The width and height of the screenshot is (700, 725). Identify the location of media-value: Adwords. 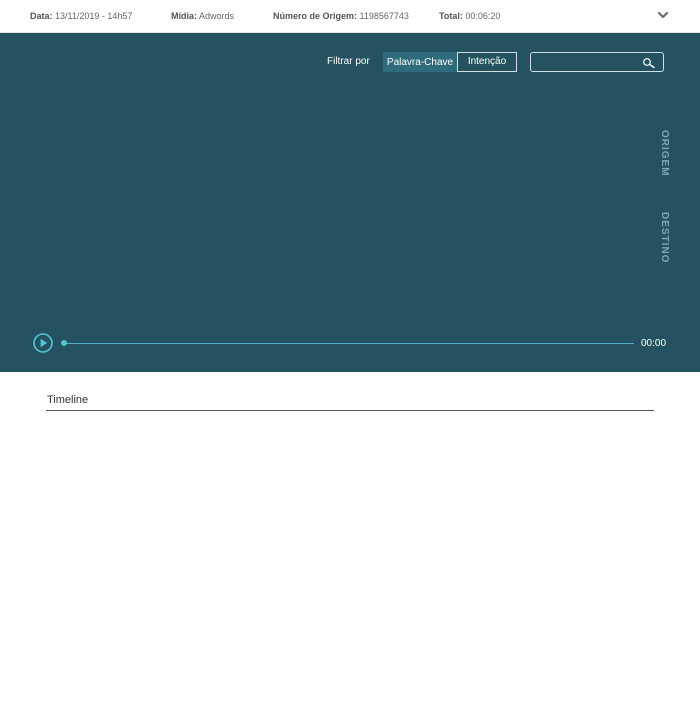
(217, 16).